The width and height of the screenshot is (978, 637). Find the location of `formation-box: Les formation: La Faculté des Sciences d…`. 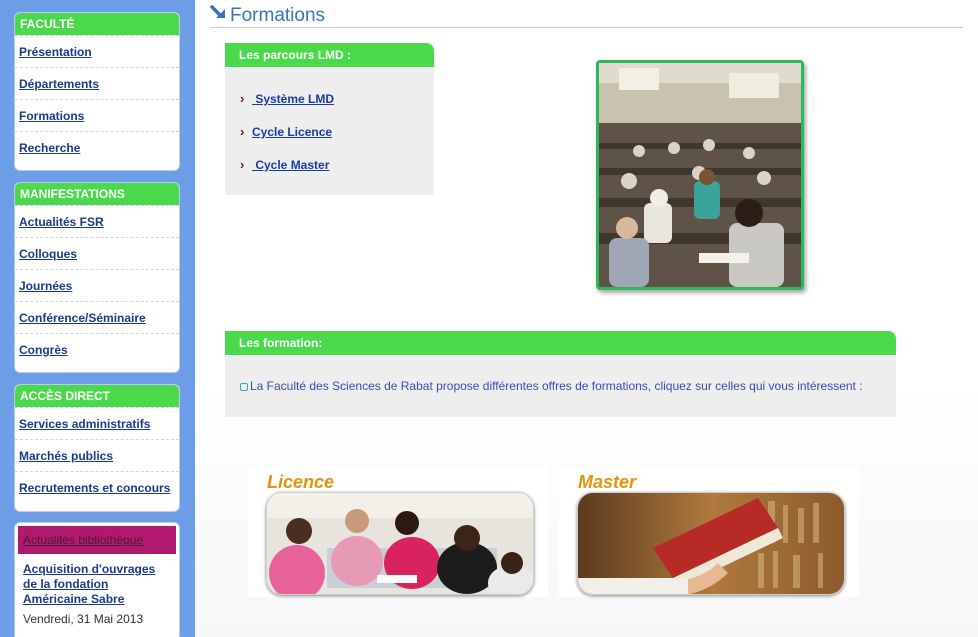

formation-box: Les formation: La Faculté des Sciences d… is located at coordinates (560, 374).